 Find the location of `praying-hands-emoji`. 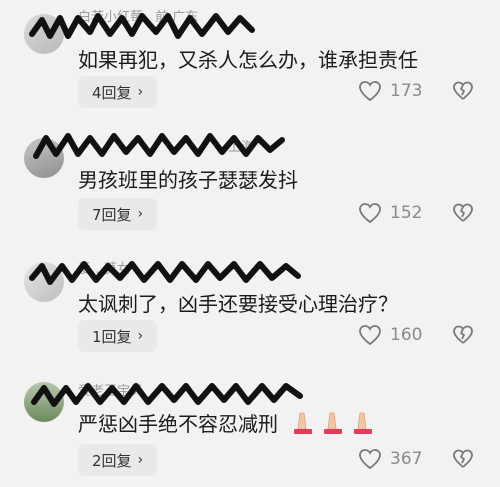

praying-hands-emoji is located at coordinates (336, 425).